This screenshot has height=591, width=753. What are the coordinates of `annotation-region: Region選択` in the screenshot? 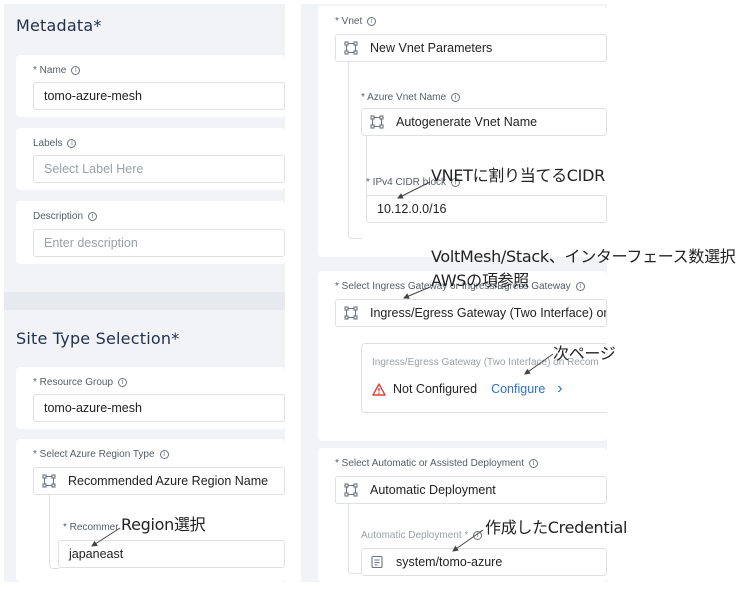 It's located at (163, 524).